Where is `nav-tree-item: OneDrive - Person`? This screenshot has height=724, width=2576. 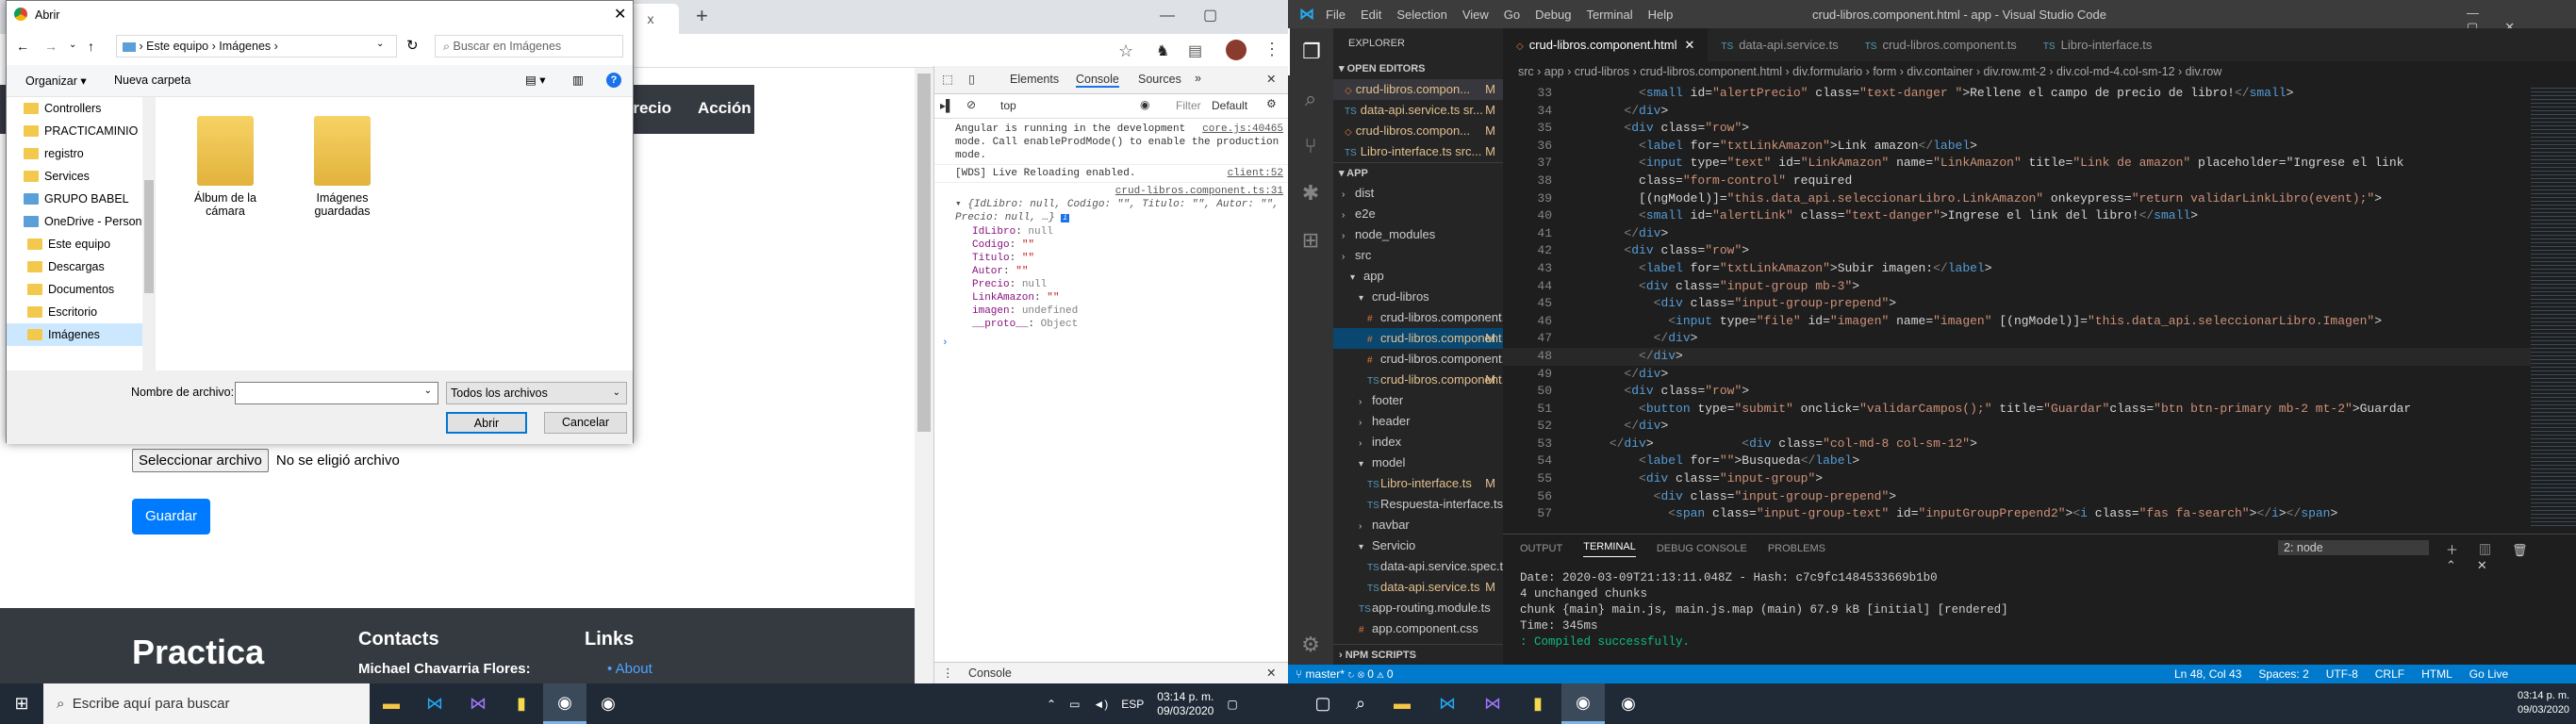 nav-tree-item: OneDrive - Person is located at coordinates (78, 221).